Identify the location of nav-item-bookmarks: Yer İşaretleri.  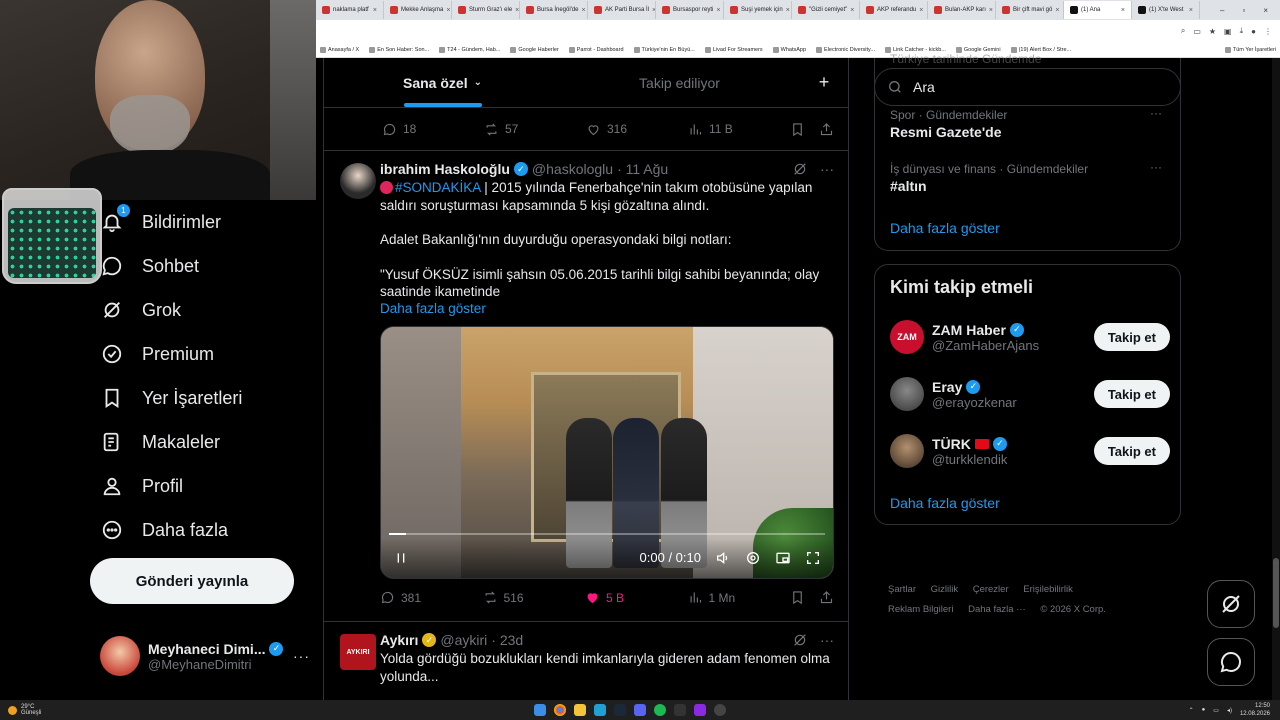
(205, 398).